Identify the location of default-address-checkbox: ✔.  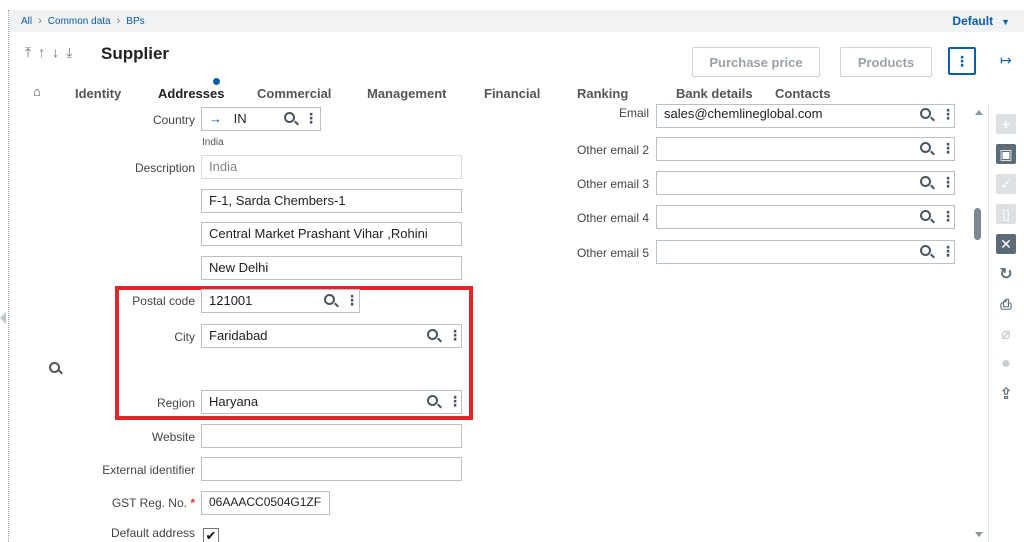
(211, 535).